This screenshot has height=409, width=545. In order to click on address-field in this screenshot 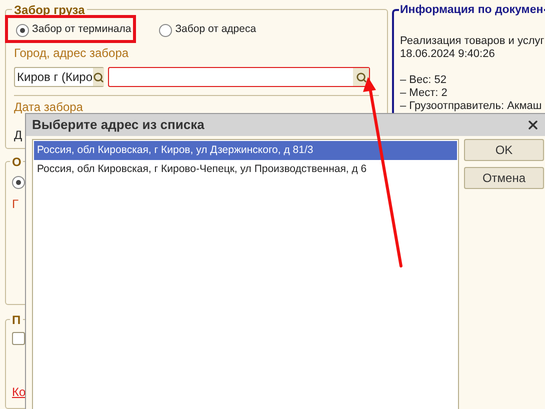, I will do `click(239, 77)`.